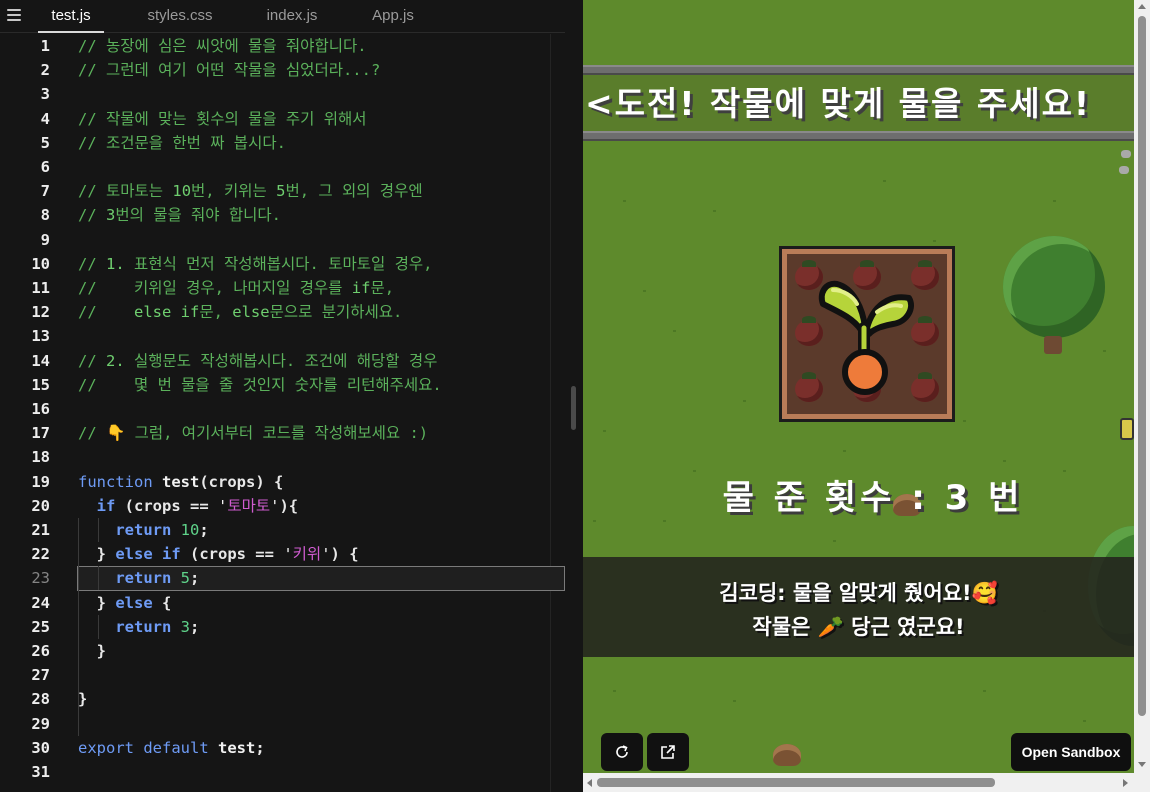 This screenshot has height=792, width=1150. What do you see at coordinates (282, 264) in the screenshot?
I see `code-line: 10 // 1. 표현식 먼저 작성해봅시다. 토마토일 경우,` at bounding box center [282, 264].